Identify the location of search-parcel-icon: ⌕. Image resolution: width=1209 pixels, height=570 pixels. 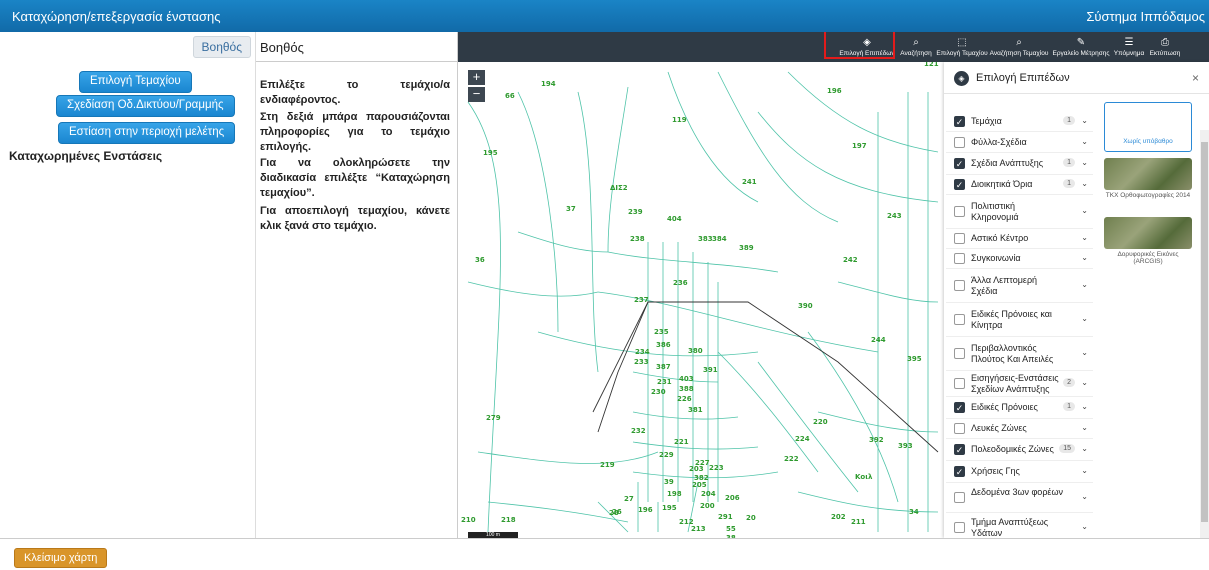
(1019, 42).